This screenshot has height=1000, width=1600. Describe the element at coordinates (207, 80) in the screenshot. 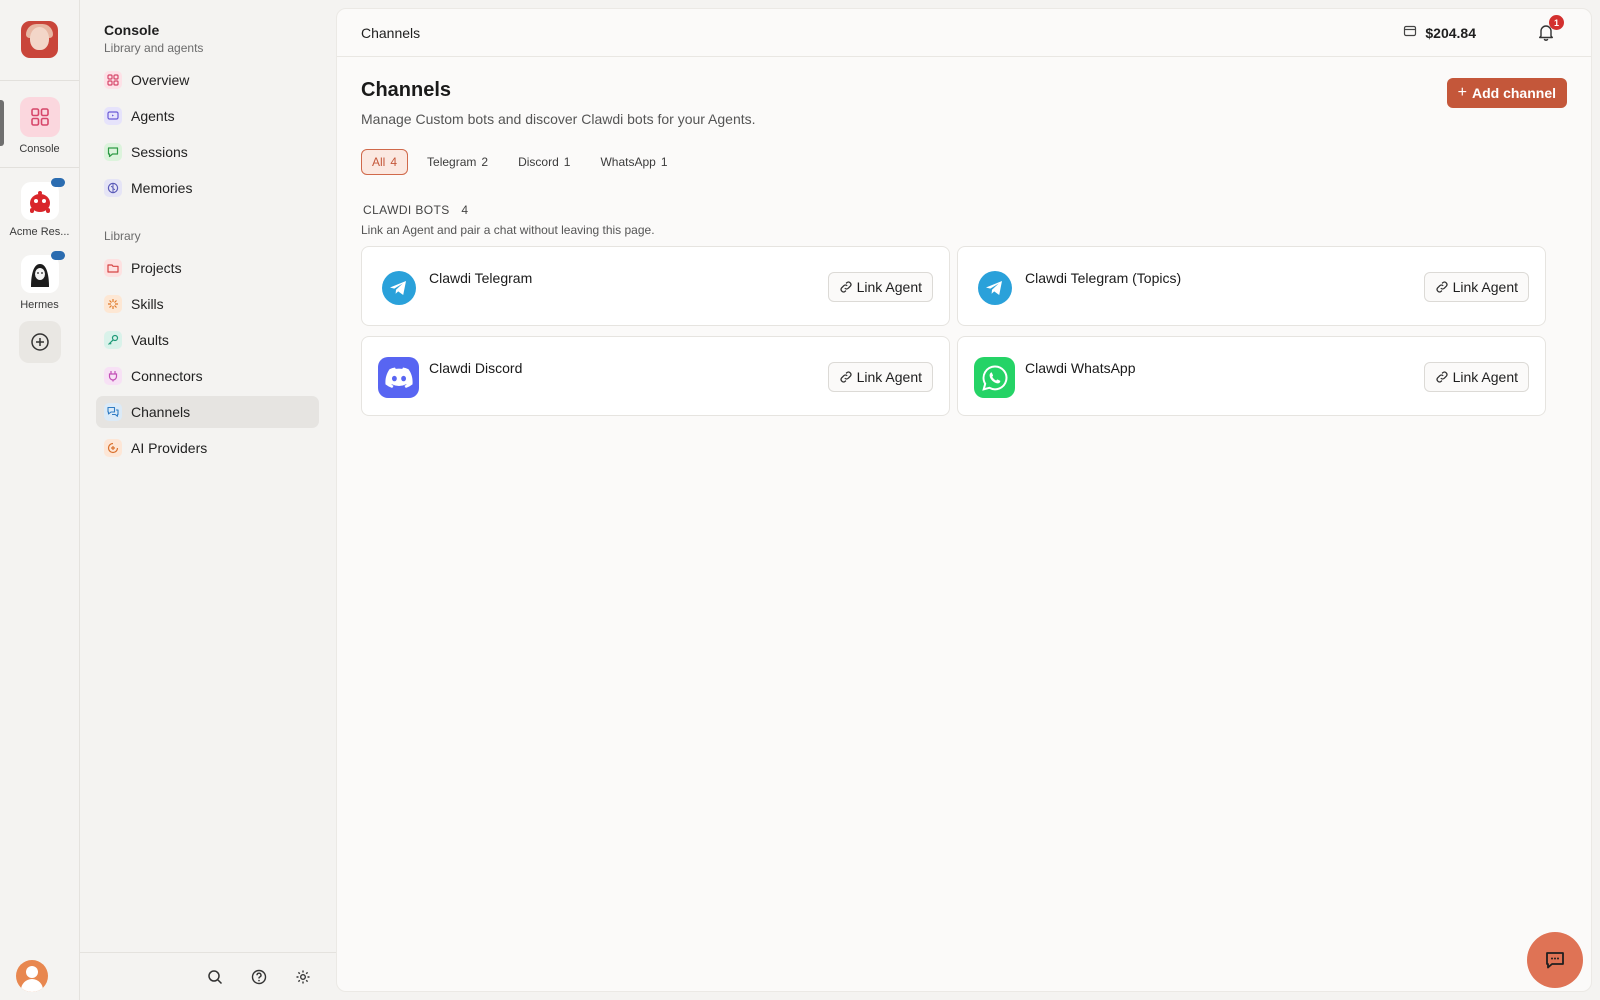

I see `sidebar-item-overview: Overview` at that location.